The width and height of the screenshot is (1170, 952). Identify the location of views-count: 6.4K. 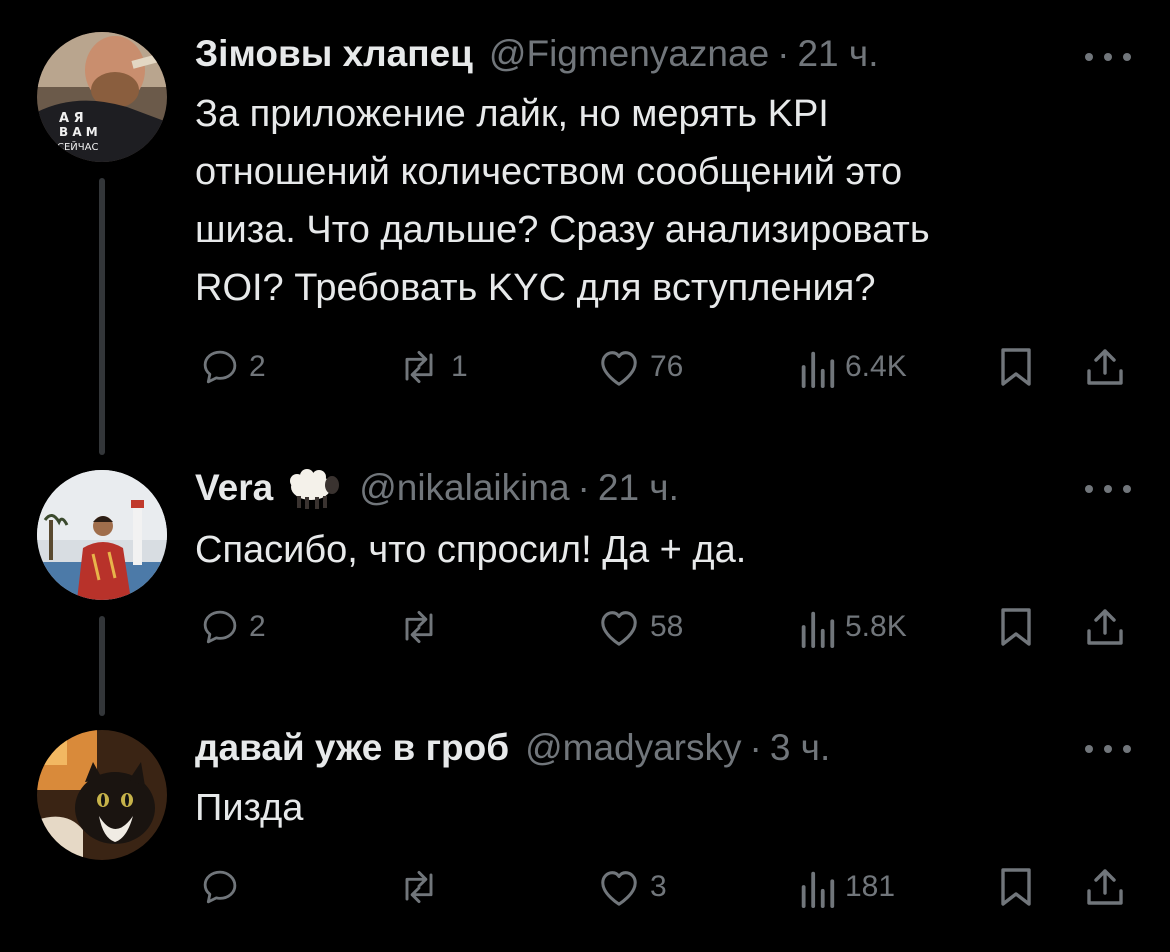
(876, 366).